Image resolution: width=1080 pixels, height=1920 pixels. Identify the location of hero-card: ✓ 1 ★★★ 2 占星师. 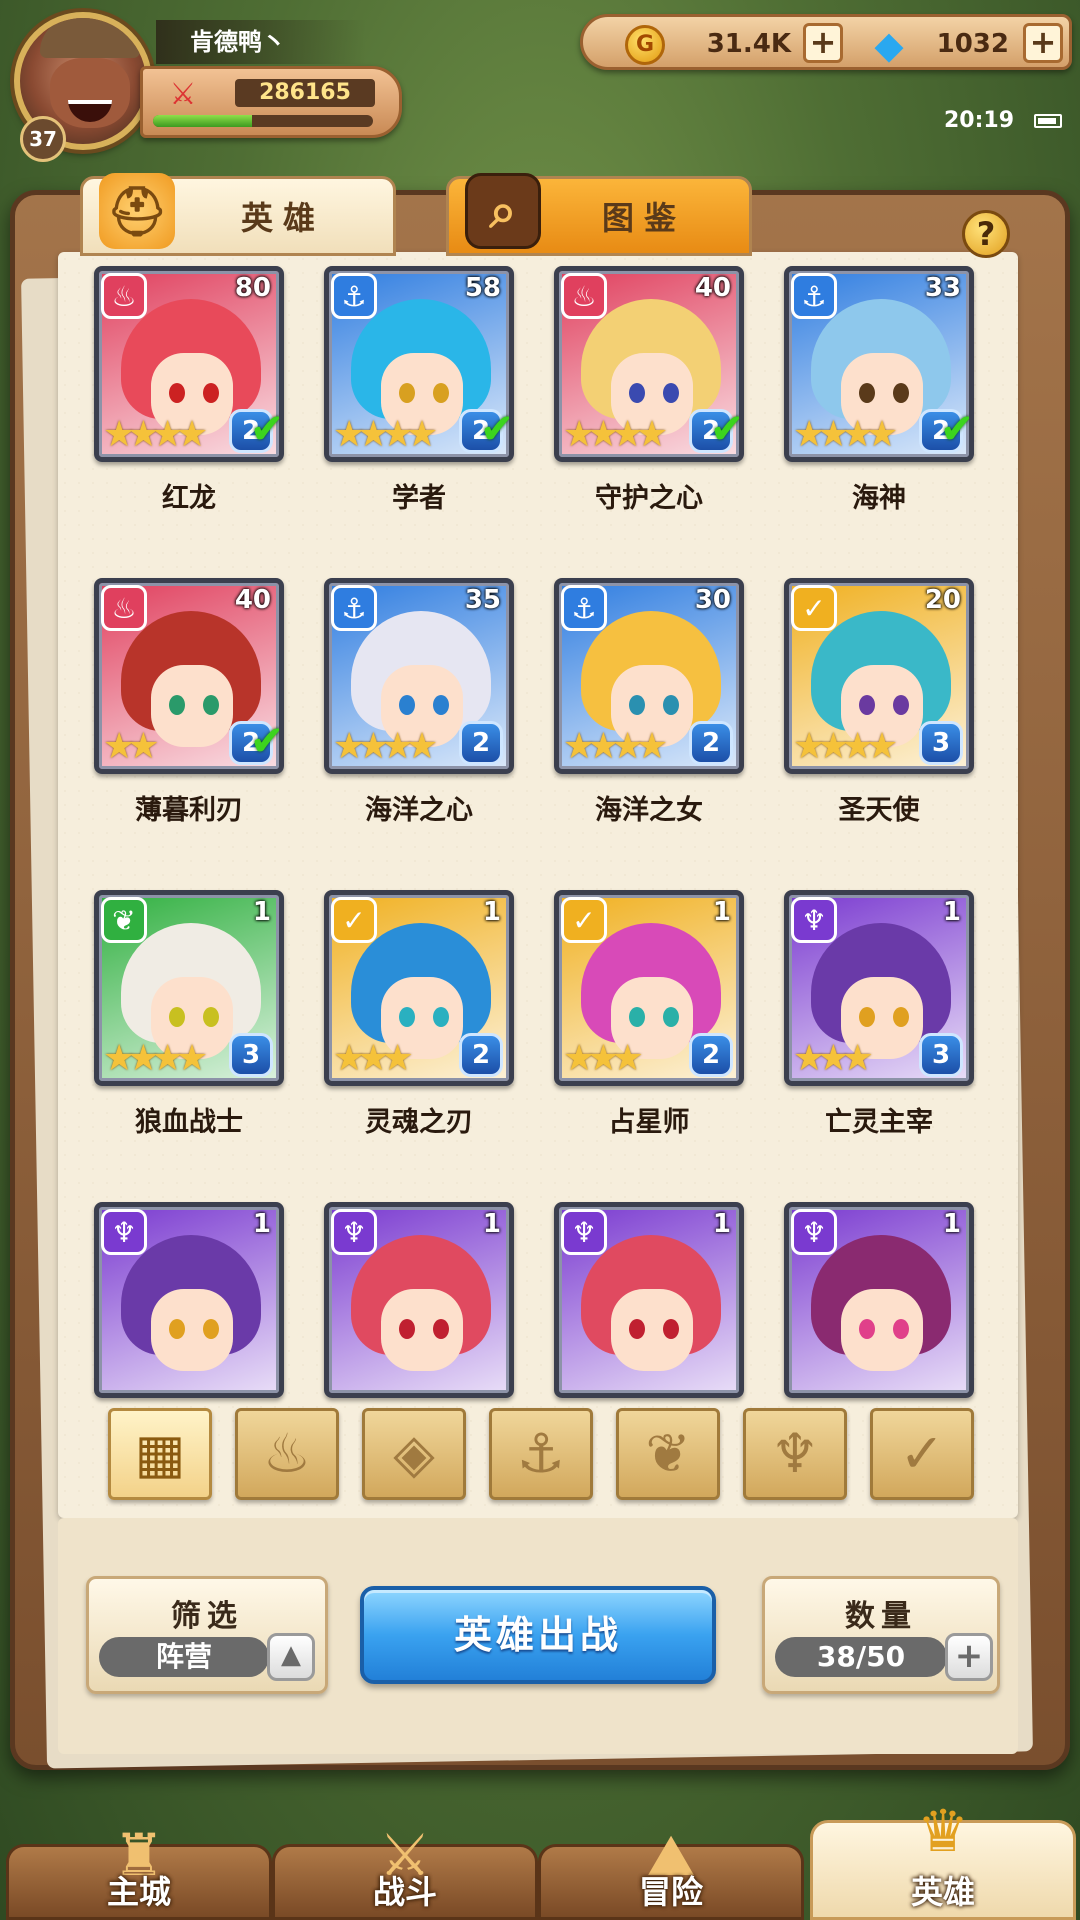
(652, 1014).